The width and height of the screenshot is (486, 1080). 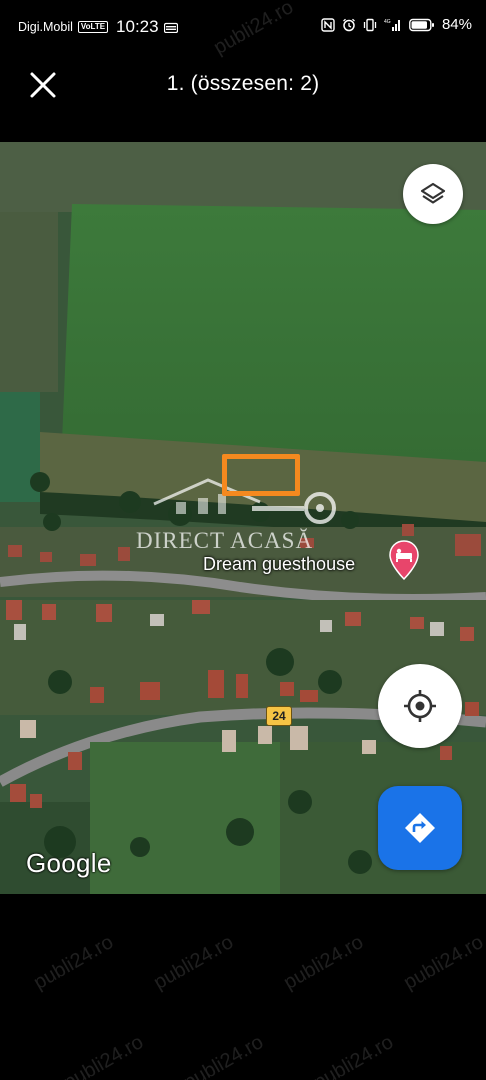 What do you see at coordinates (279, 564) in the screenshot?
I see `place-label: Dream guesthouse` at bounding box center [279, 564].